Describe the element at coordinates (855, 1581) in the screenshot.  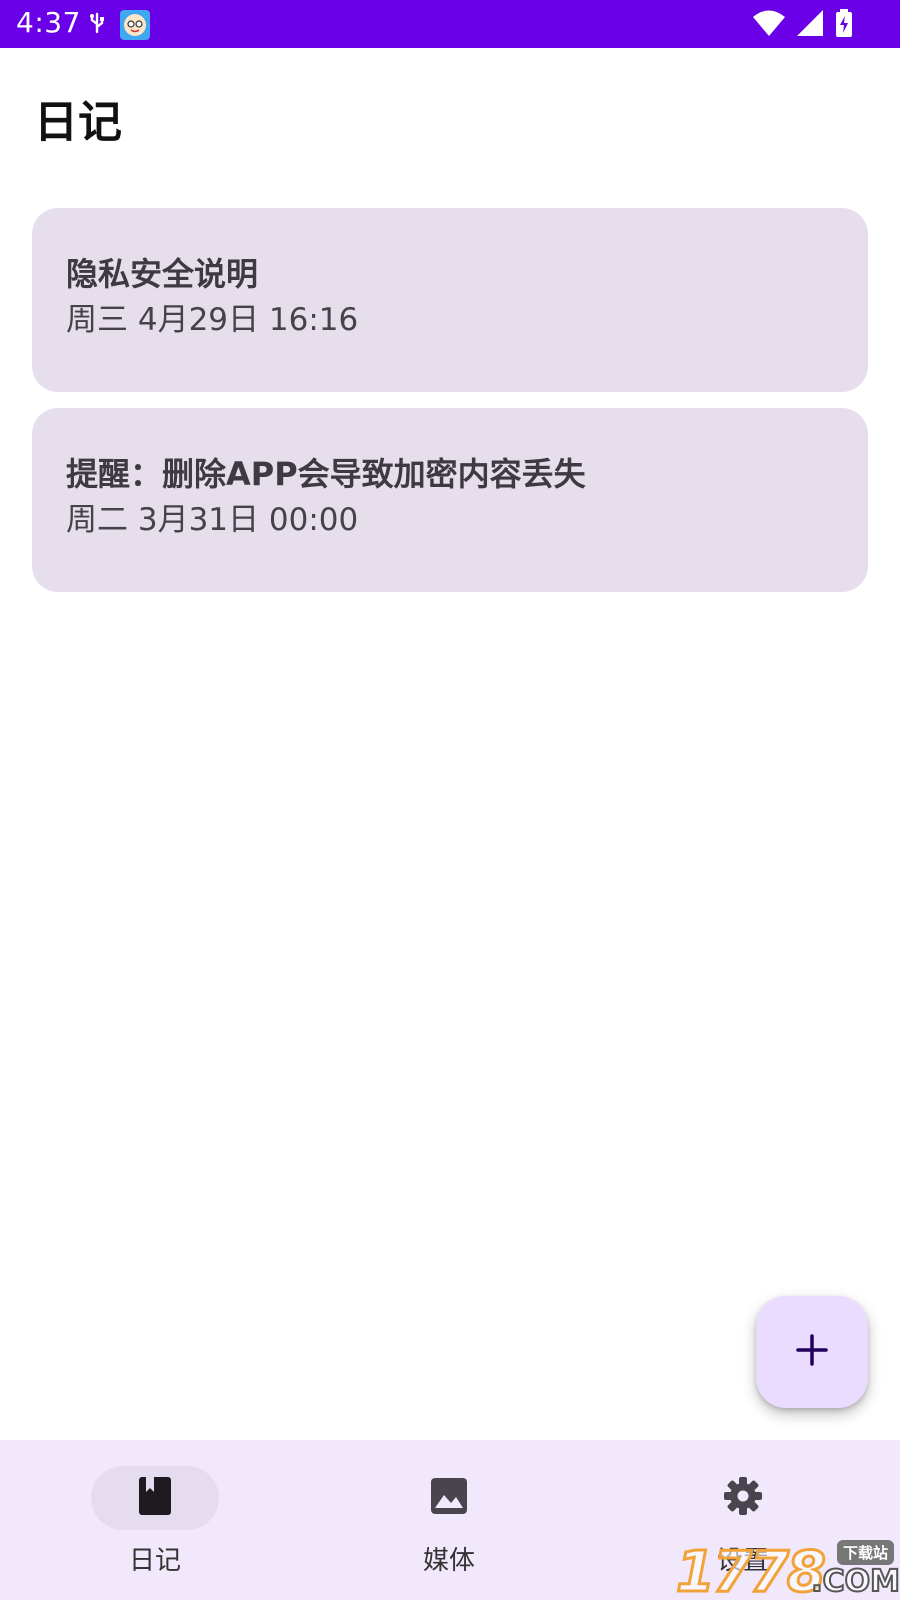
I see `watermark-suffix: .COM` at that location.